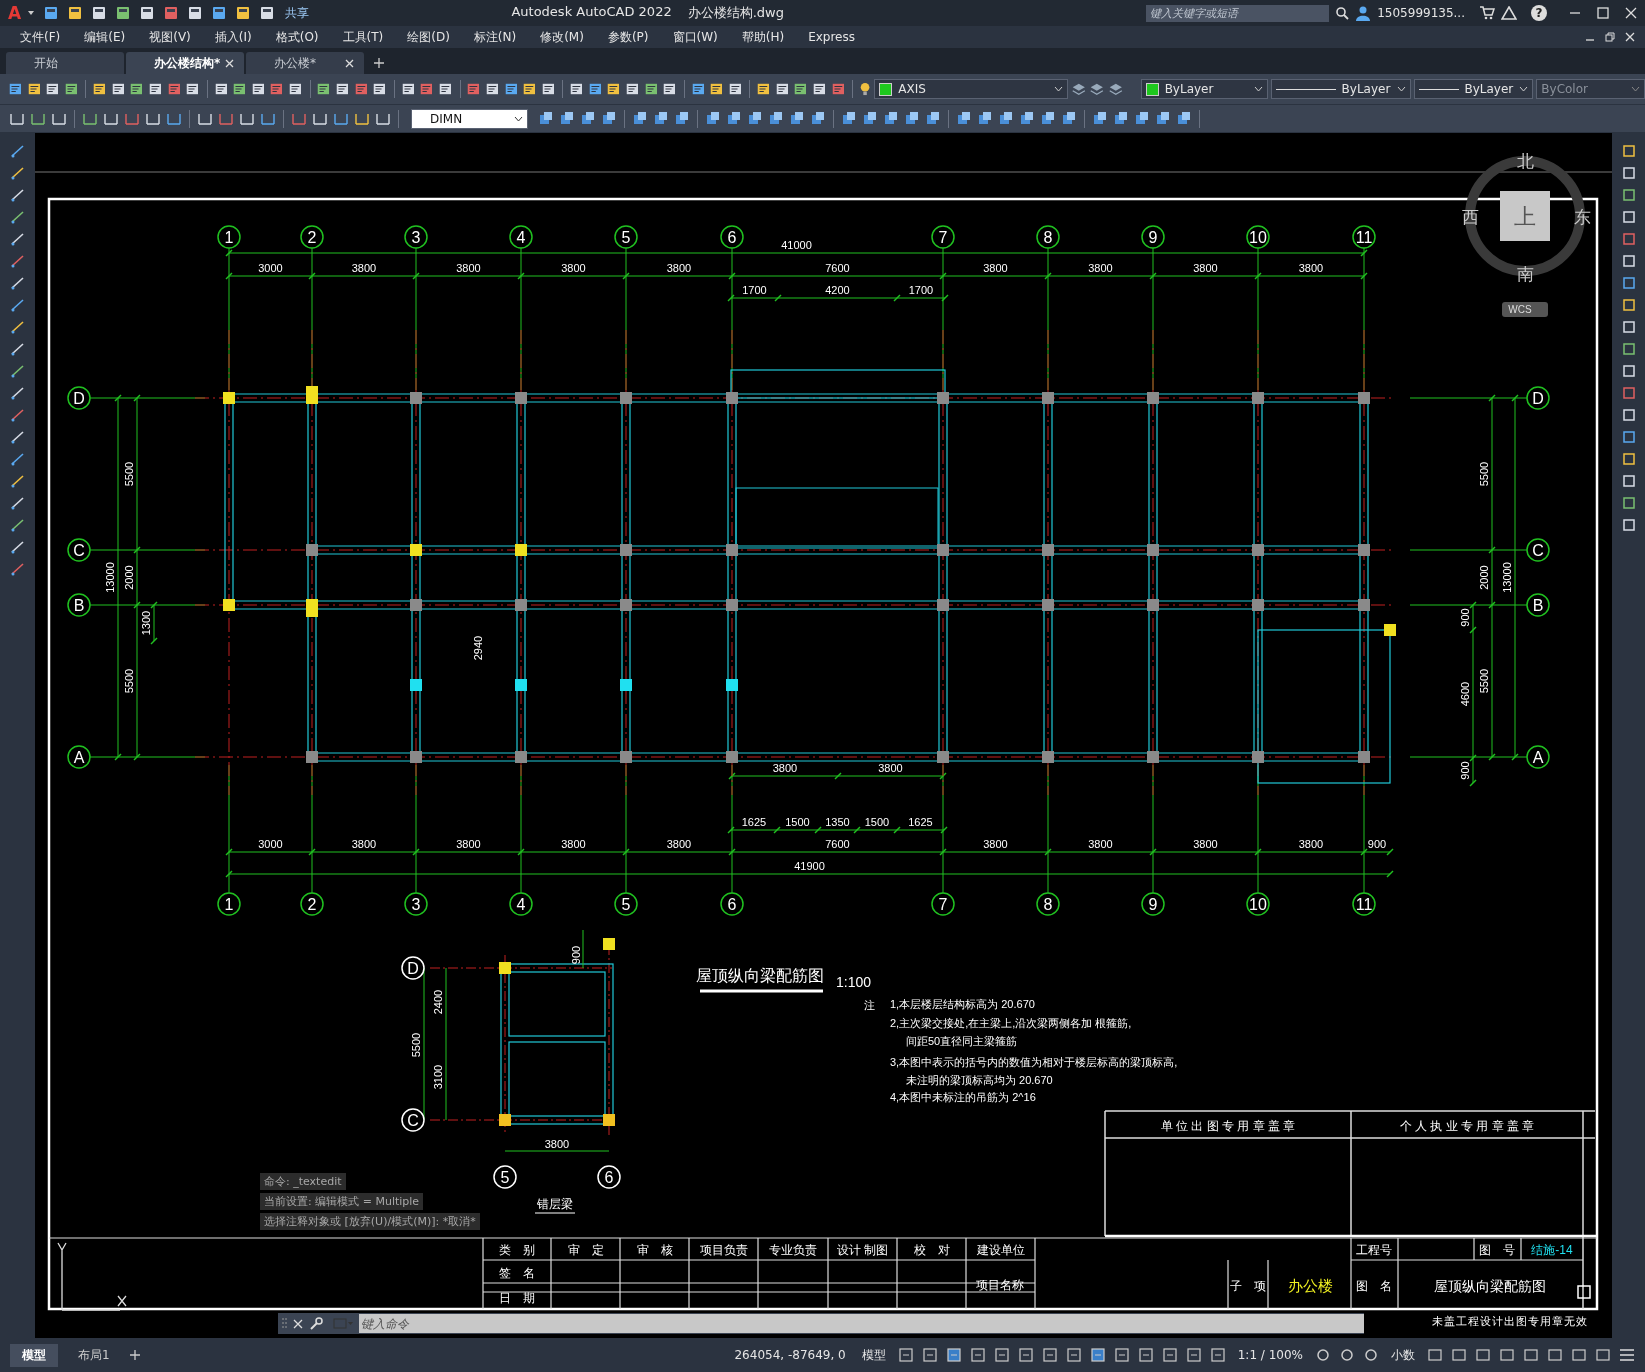  What do you see at coordinates (1627, 1355) in the screenshot?
I see `menu-icon` at bounding box center [1627, 1355].